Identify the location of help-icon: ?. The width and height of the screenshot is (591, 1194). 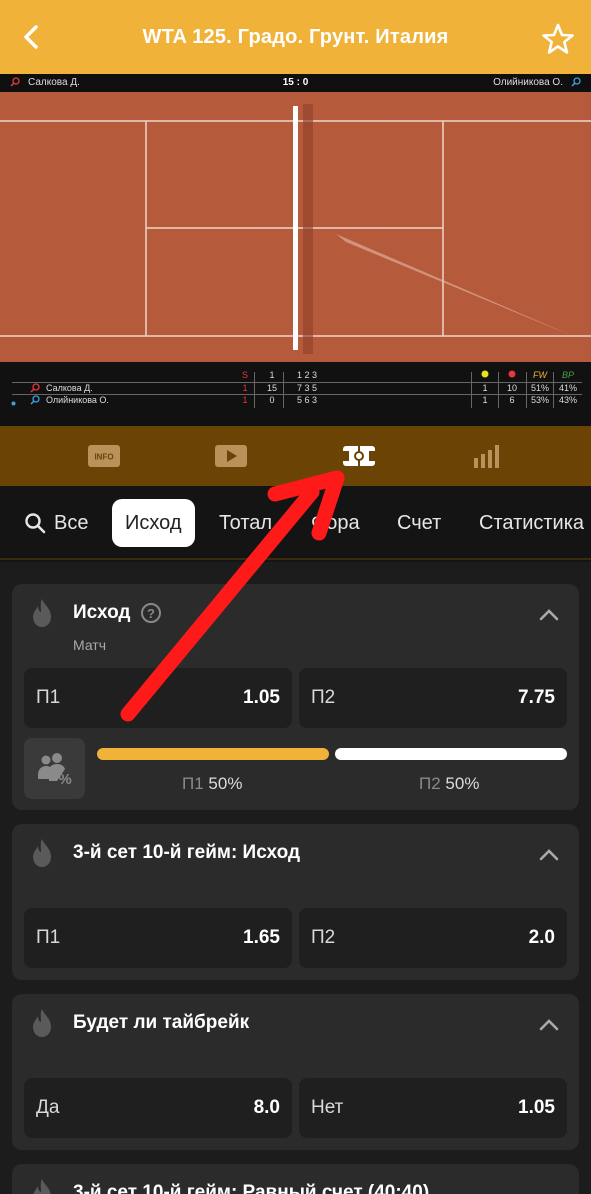
(151, 613).